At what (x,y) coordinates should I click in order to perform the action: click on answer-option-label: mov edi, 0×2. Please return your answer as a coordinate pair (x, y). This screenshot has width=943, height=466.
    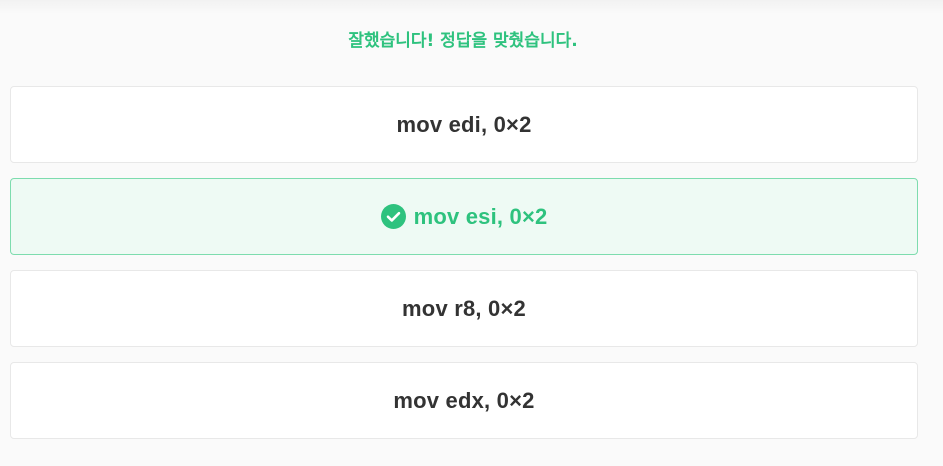
    Looking at the image, I should click on (464, 124).